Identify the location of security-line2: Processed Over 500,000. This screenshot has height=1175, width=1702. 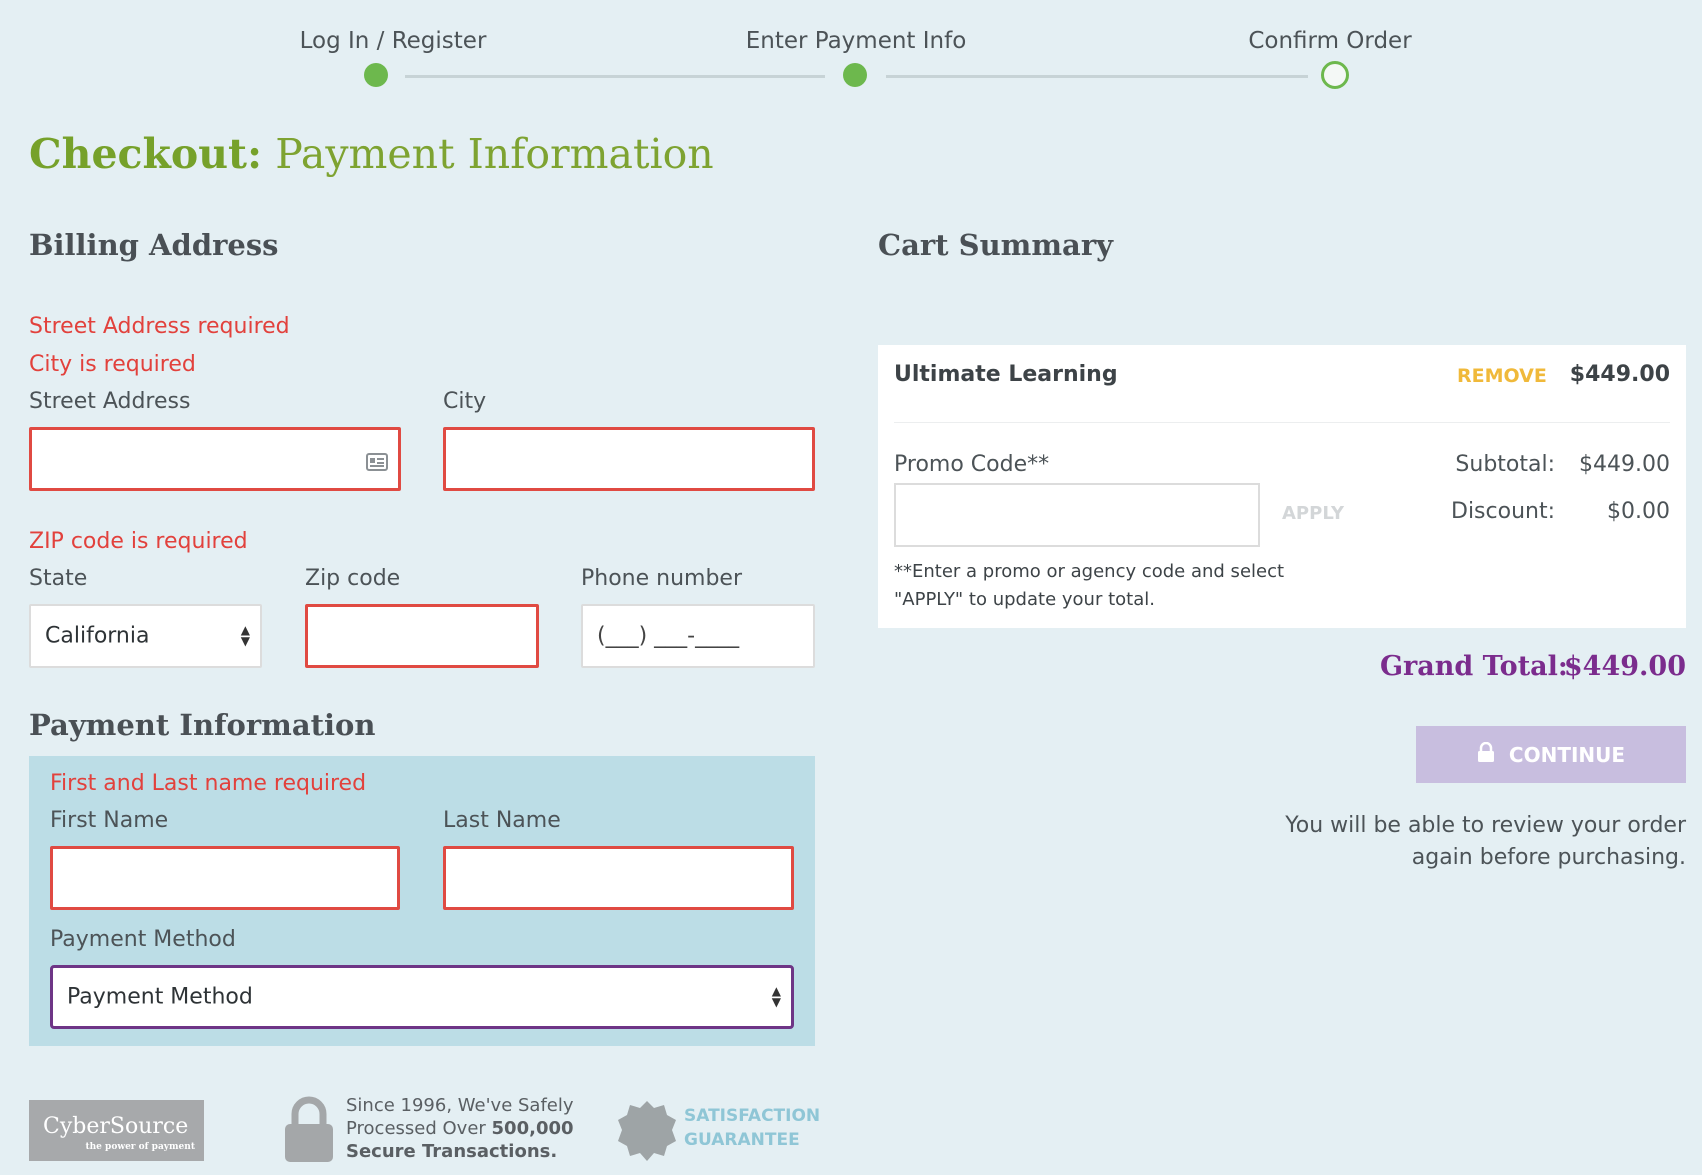
(460, 1128).